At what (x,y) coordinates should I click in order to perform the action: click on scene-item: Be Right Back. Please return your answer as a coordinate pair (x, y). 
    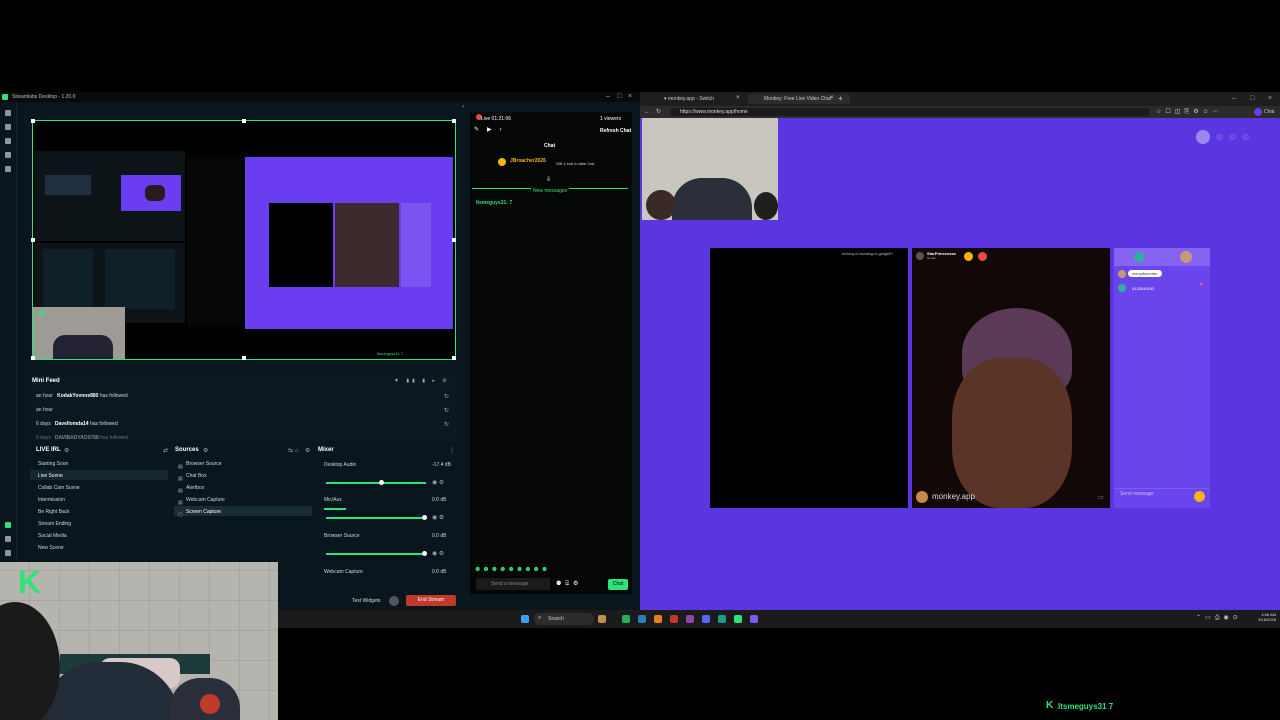
    Looking at the image, I should click on (54, 512).